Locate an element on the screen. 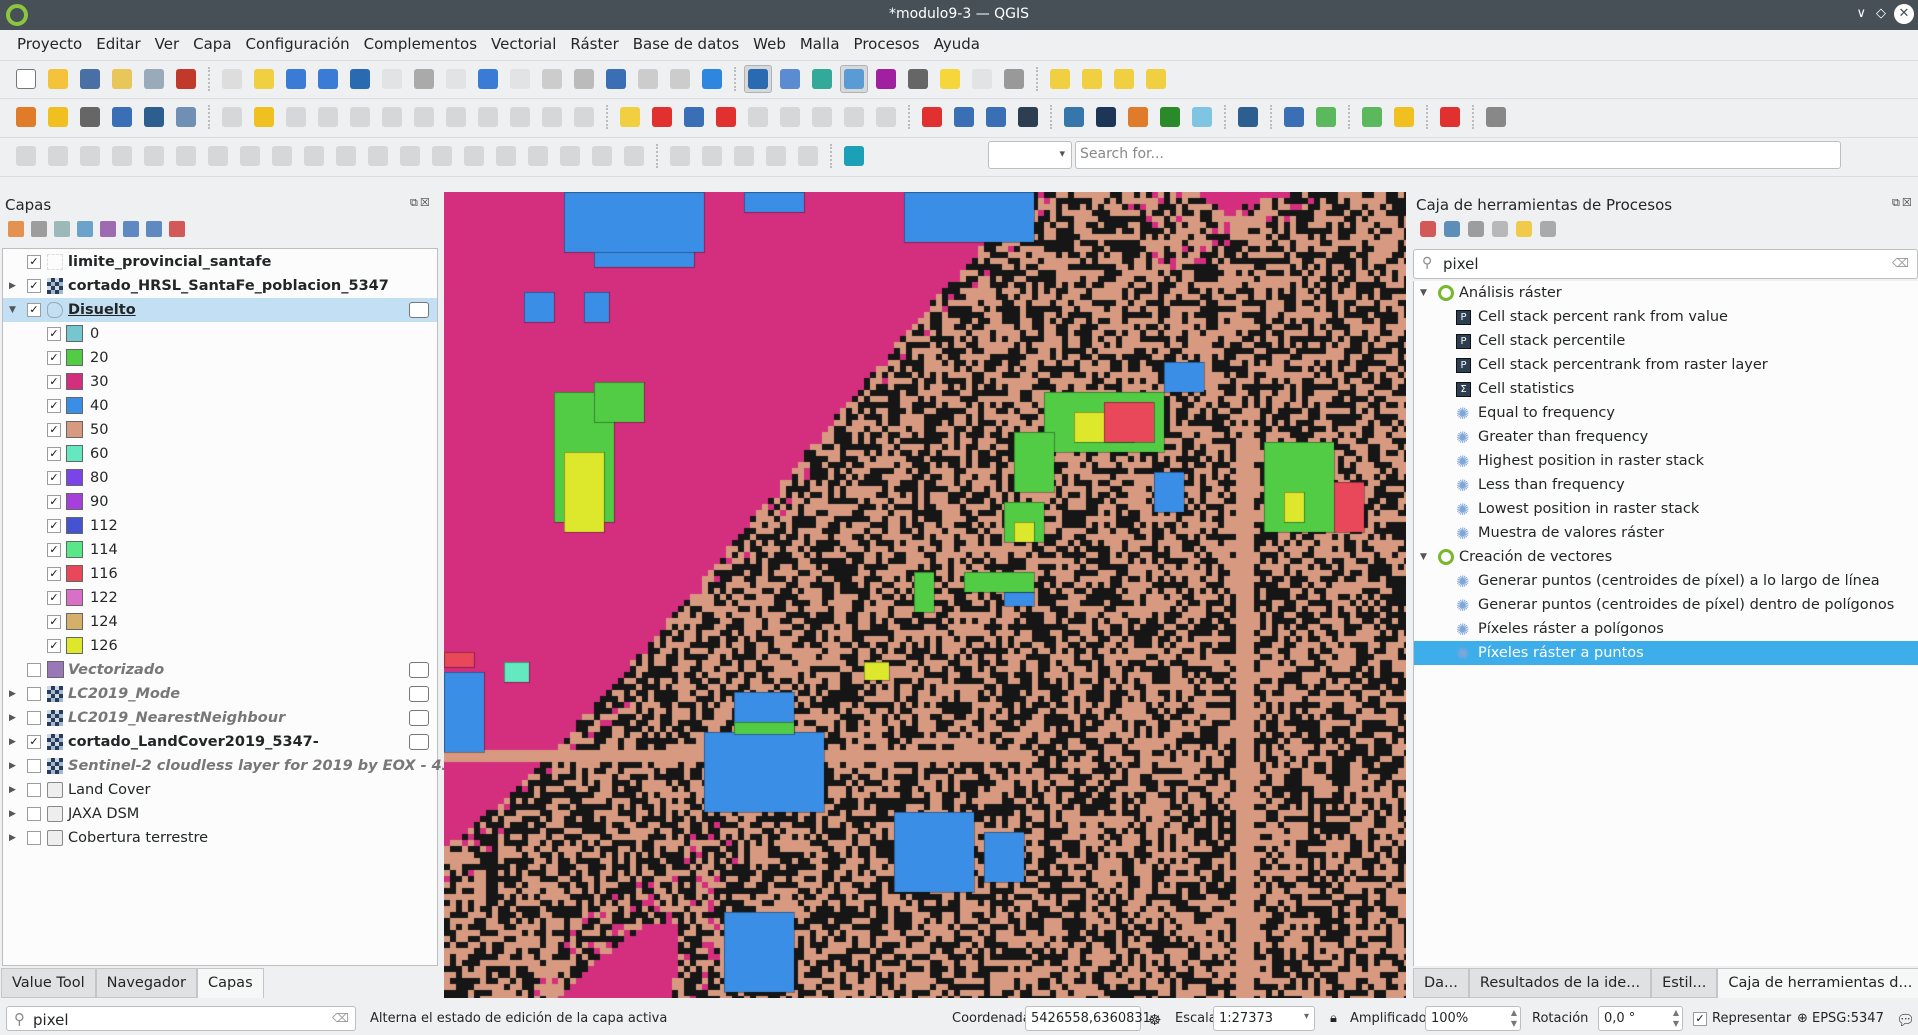 The height and width of the screenshot is (1035, 1918). select-feature-button is located at coordinates (1060, 79).